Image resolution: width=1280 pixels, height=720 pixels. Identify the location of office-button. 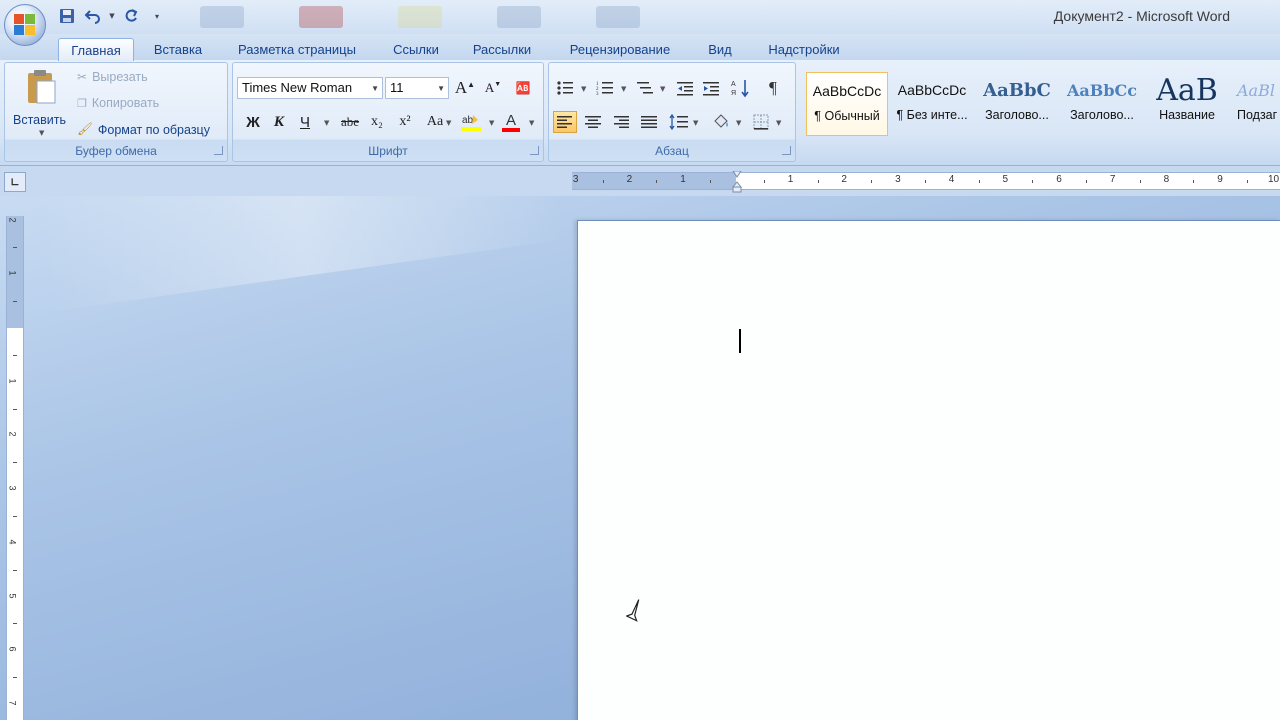
(25, 25).